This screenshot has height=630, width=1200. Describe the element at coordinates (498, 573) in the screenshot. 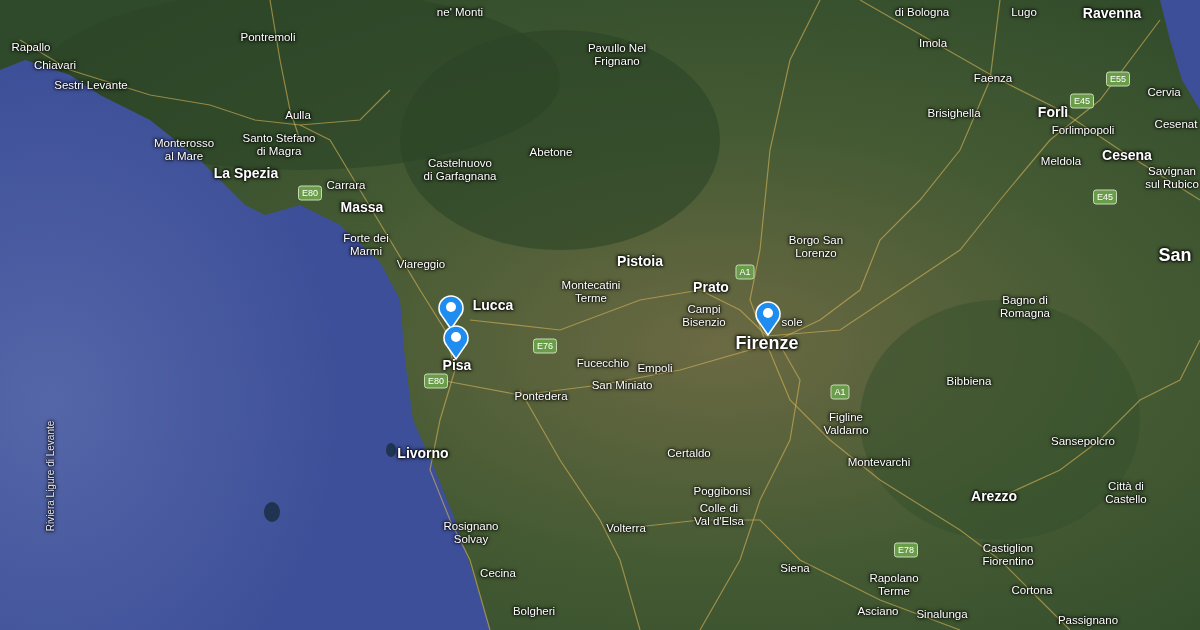

I see `place-name: Cecina` at that location.